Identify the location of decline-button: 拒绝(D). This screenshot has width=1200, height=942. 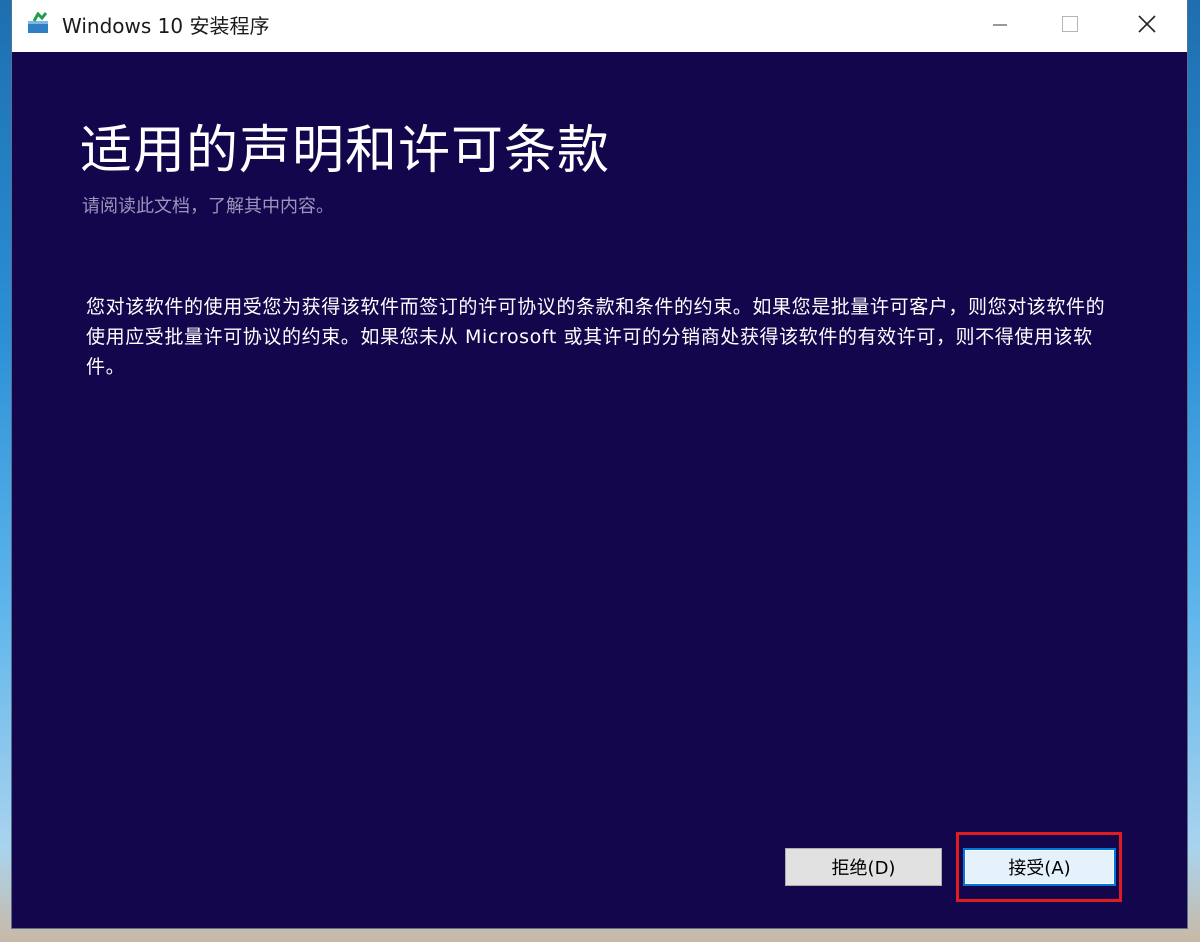
(863, 867).